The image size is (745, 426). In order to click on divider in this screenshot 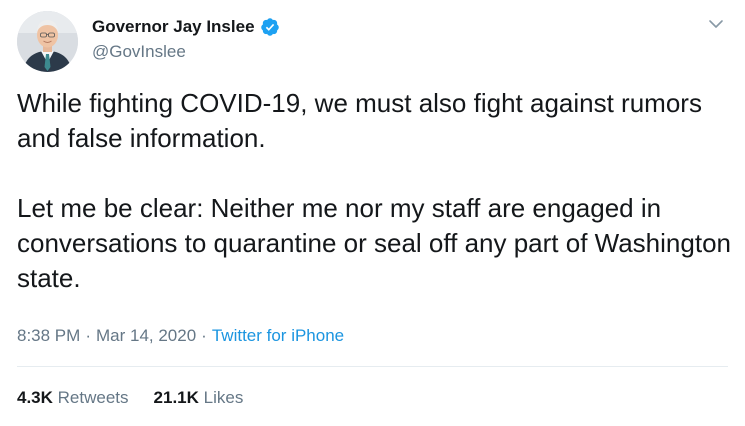, I will do `click(372, 366)`.